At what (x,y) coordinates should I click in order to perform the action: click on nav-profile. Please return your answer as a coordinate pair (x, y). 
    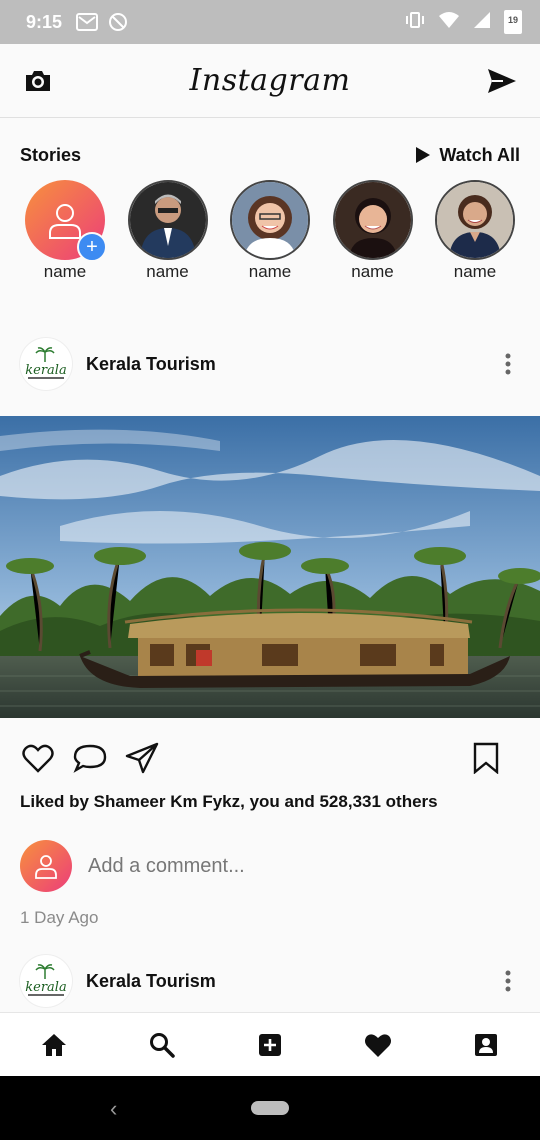
    Looking at the image, I should click on (486, 1045).